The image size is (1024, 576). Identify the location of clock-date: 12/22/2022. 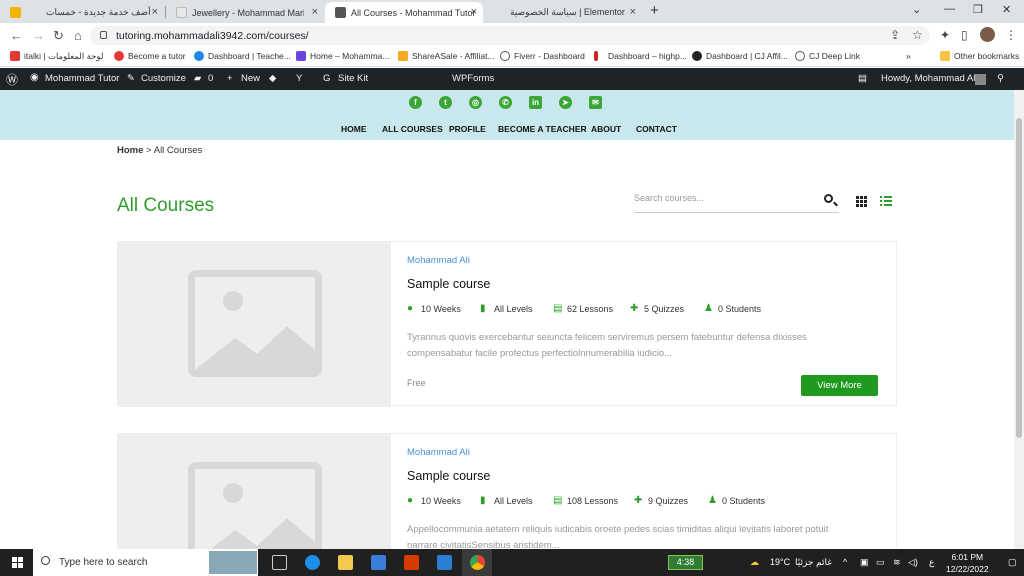
(967, 569).